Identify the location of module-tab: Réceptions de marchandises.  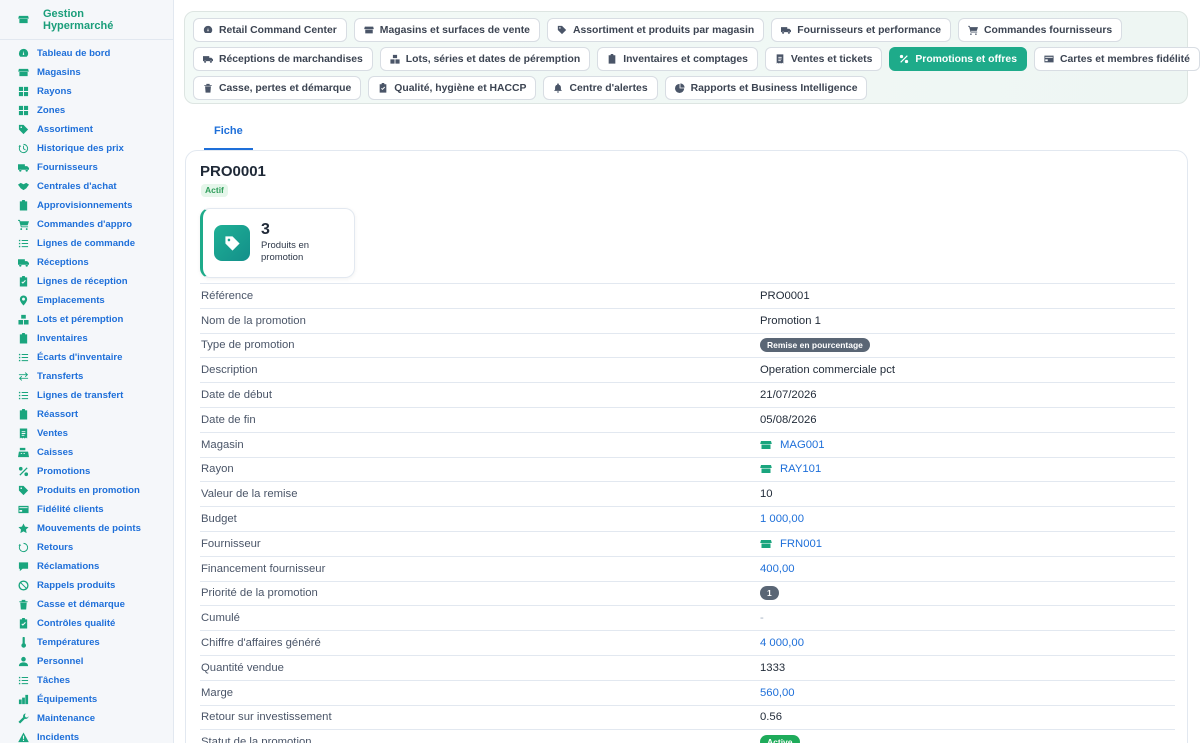
(283, 59).